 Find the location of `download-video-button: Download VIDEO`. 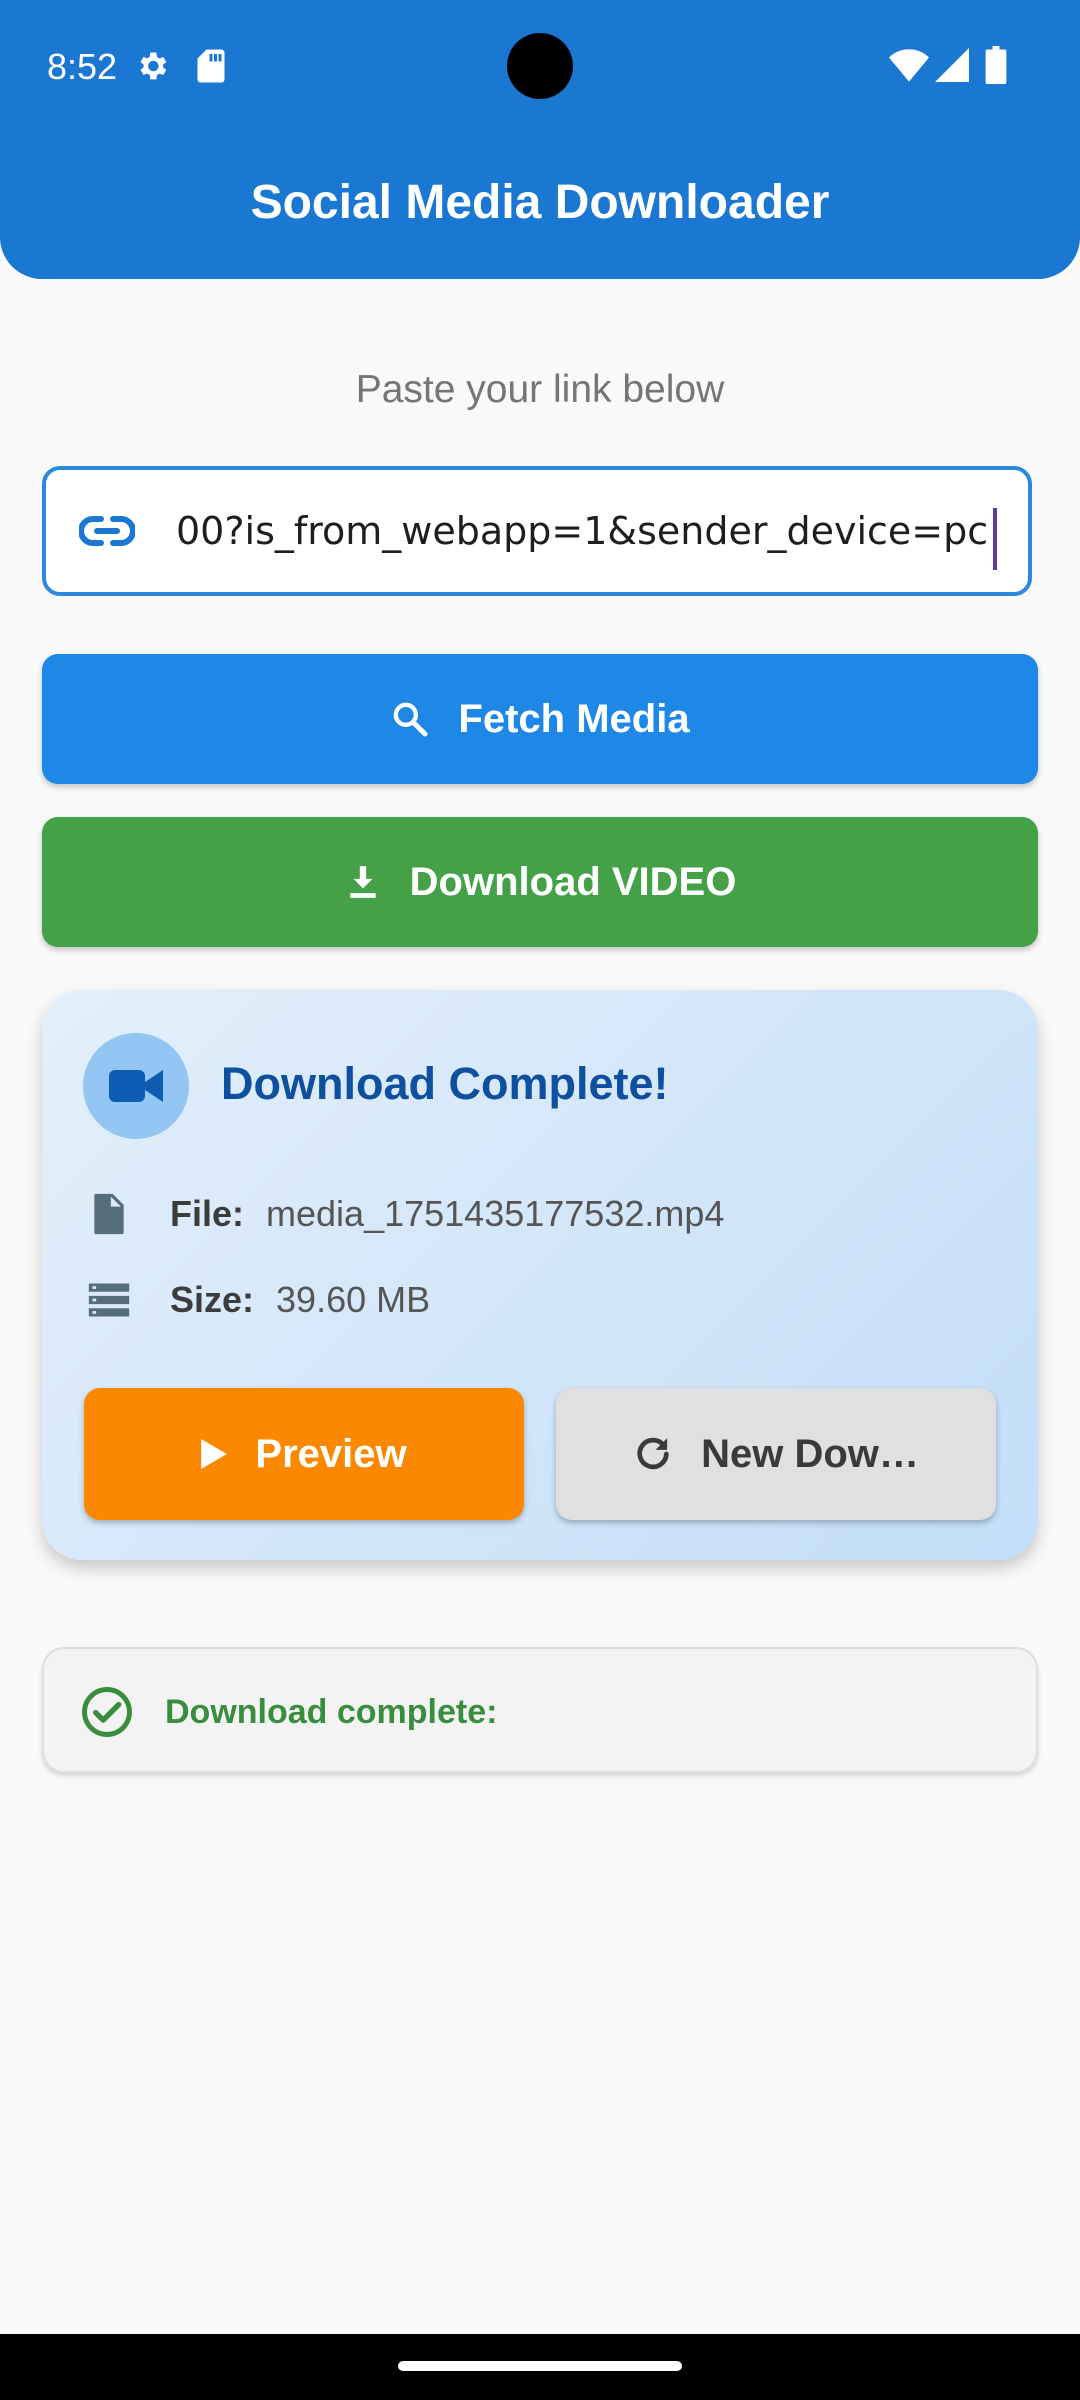

download-video-button: Download VIDEO is located at coordinates (540, 882).